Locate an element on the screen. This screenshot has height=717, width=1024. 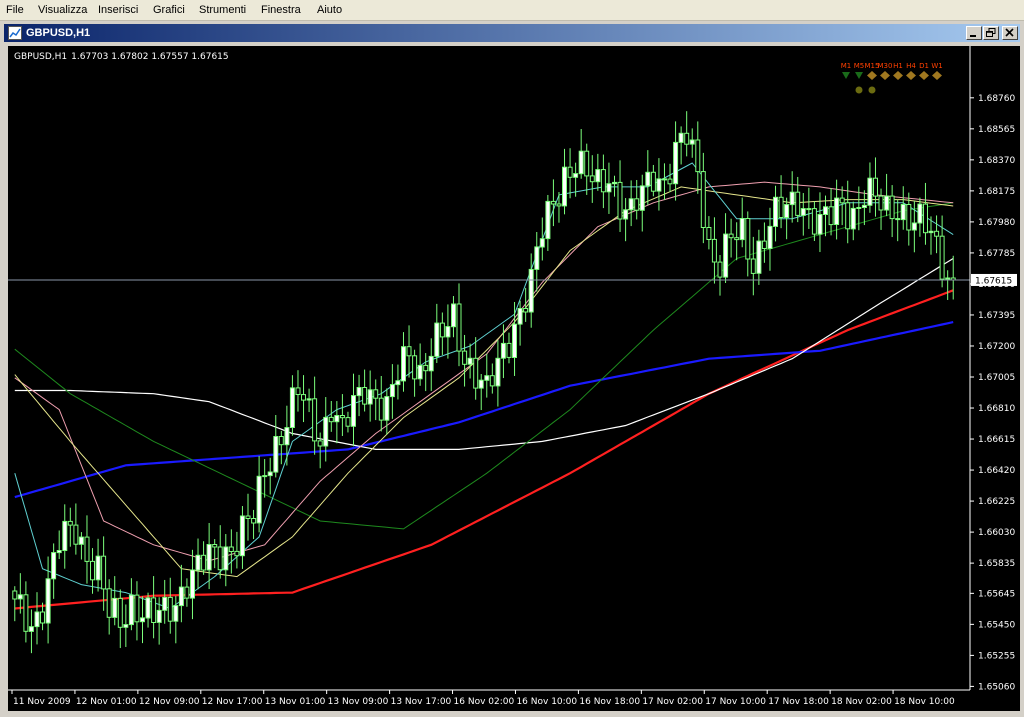
y-tick-label: 1.67395 is located at coordinates (996, 316).